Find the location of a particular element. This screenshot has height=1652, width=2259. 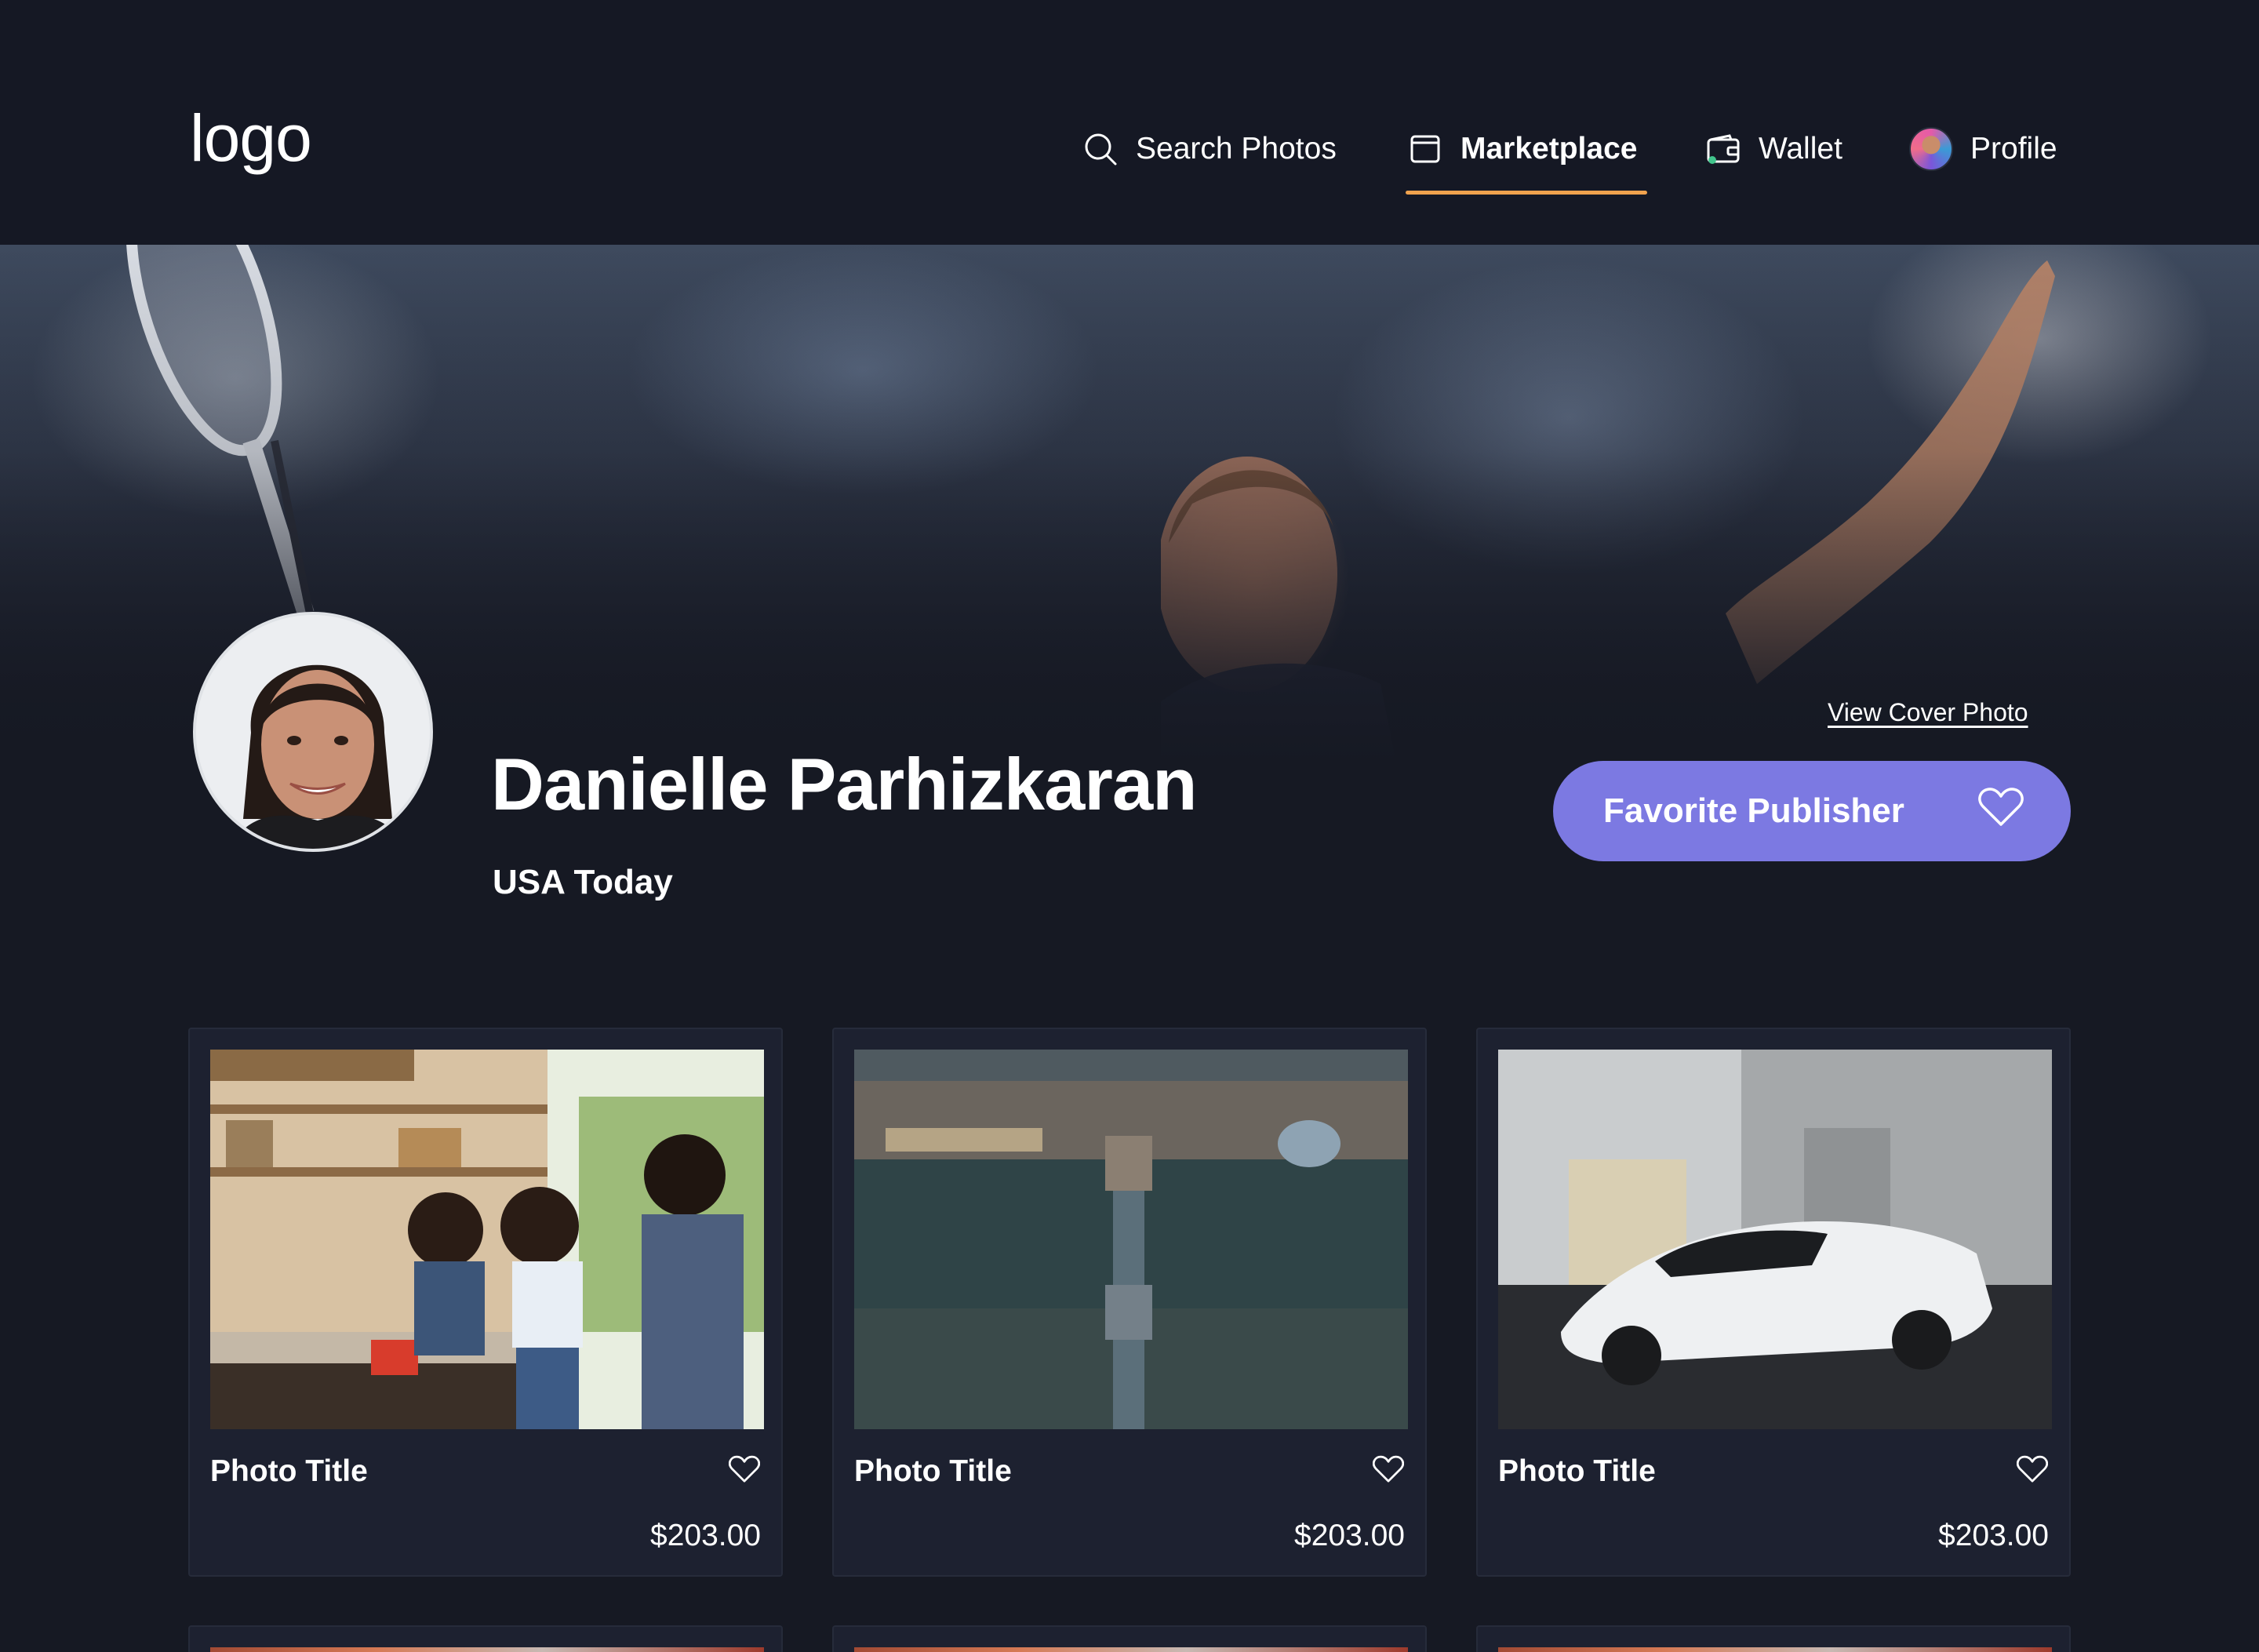

avatar is located at coordinates (1931, 149).